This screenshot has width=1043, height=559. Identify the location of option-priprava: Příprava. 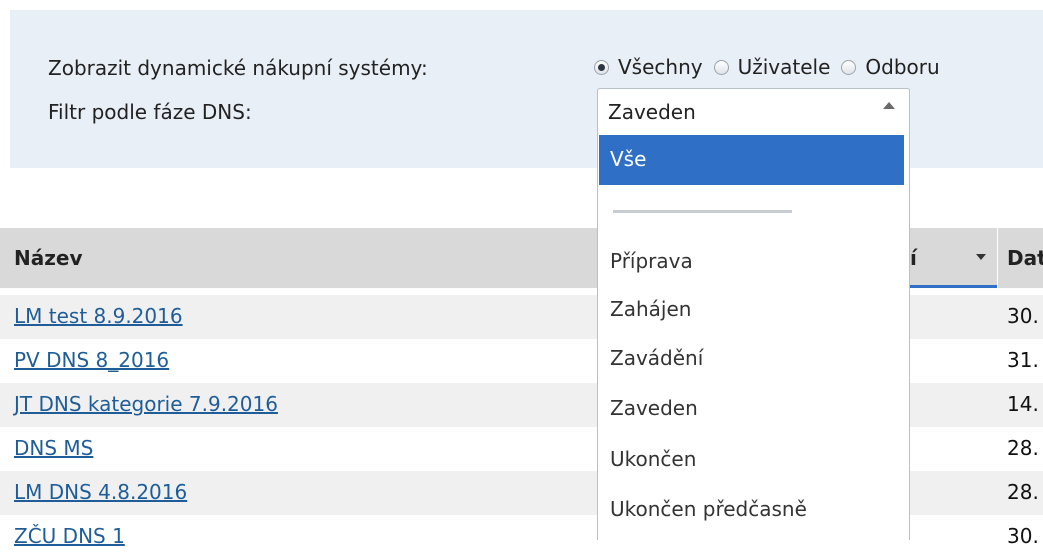
(753, 262).